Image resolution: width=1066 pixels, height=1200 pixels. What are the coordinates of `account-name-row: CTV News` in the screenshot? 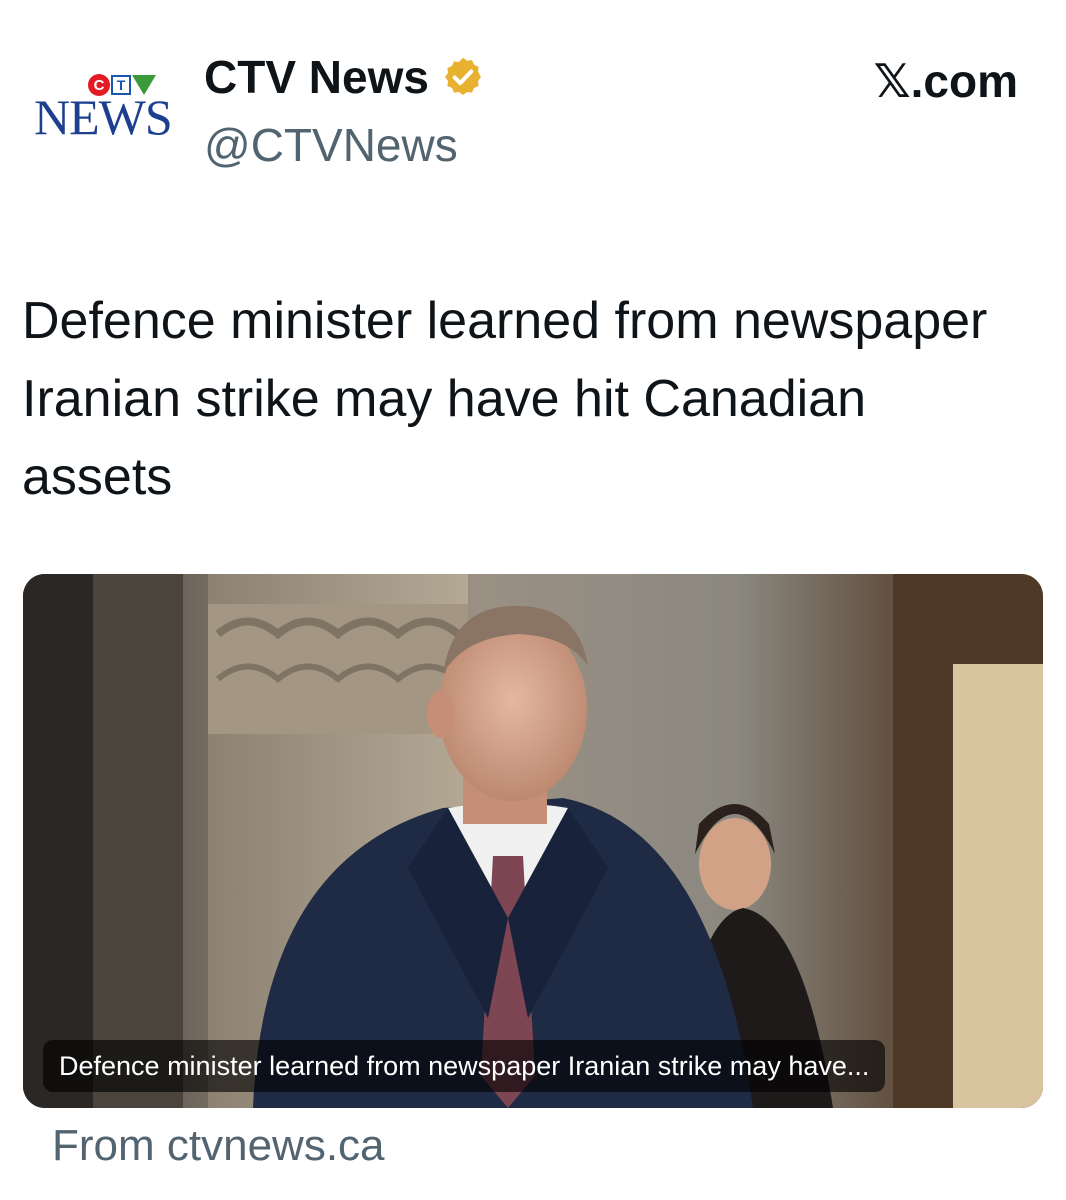 It's located at (344, 77).